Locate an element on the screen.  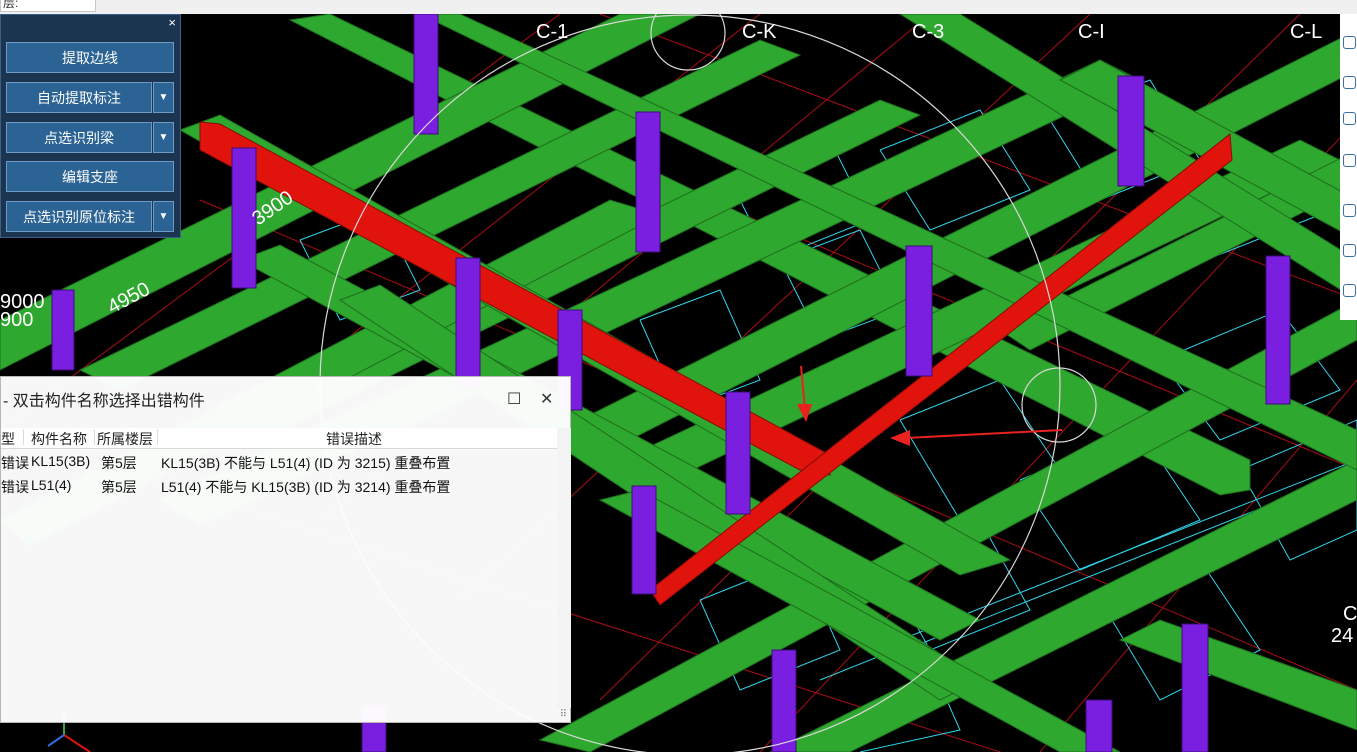
error-description-cell: L51(4) 不能与 KL15(3B) (ID 为 3214) 重叠布置 is located at coordinates (306, 487).